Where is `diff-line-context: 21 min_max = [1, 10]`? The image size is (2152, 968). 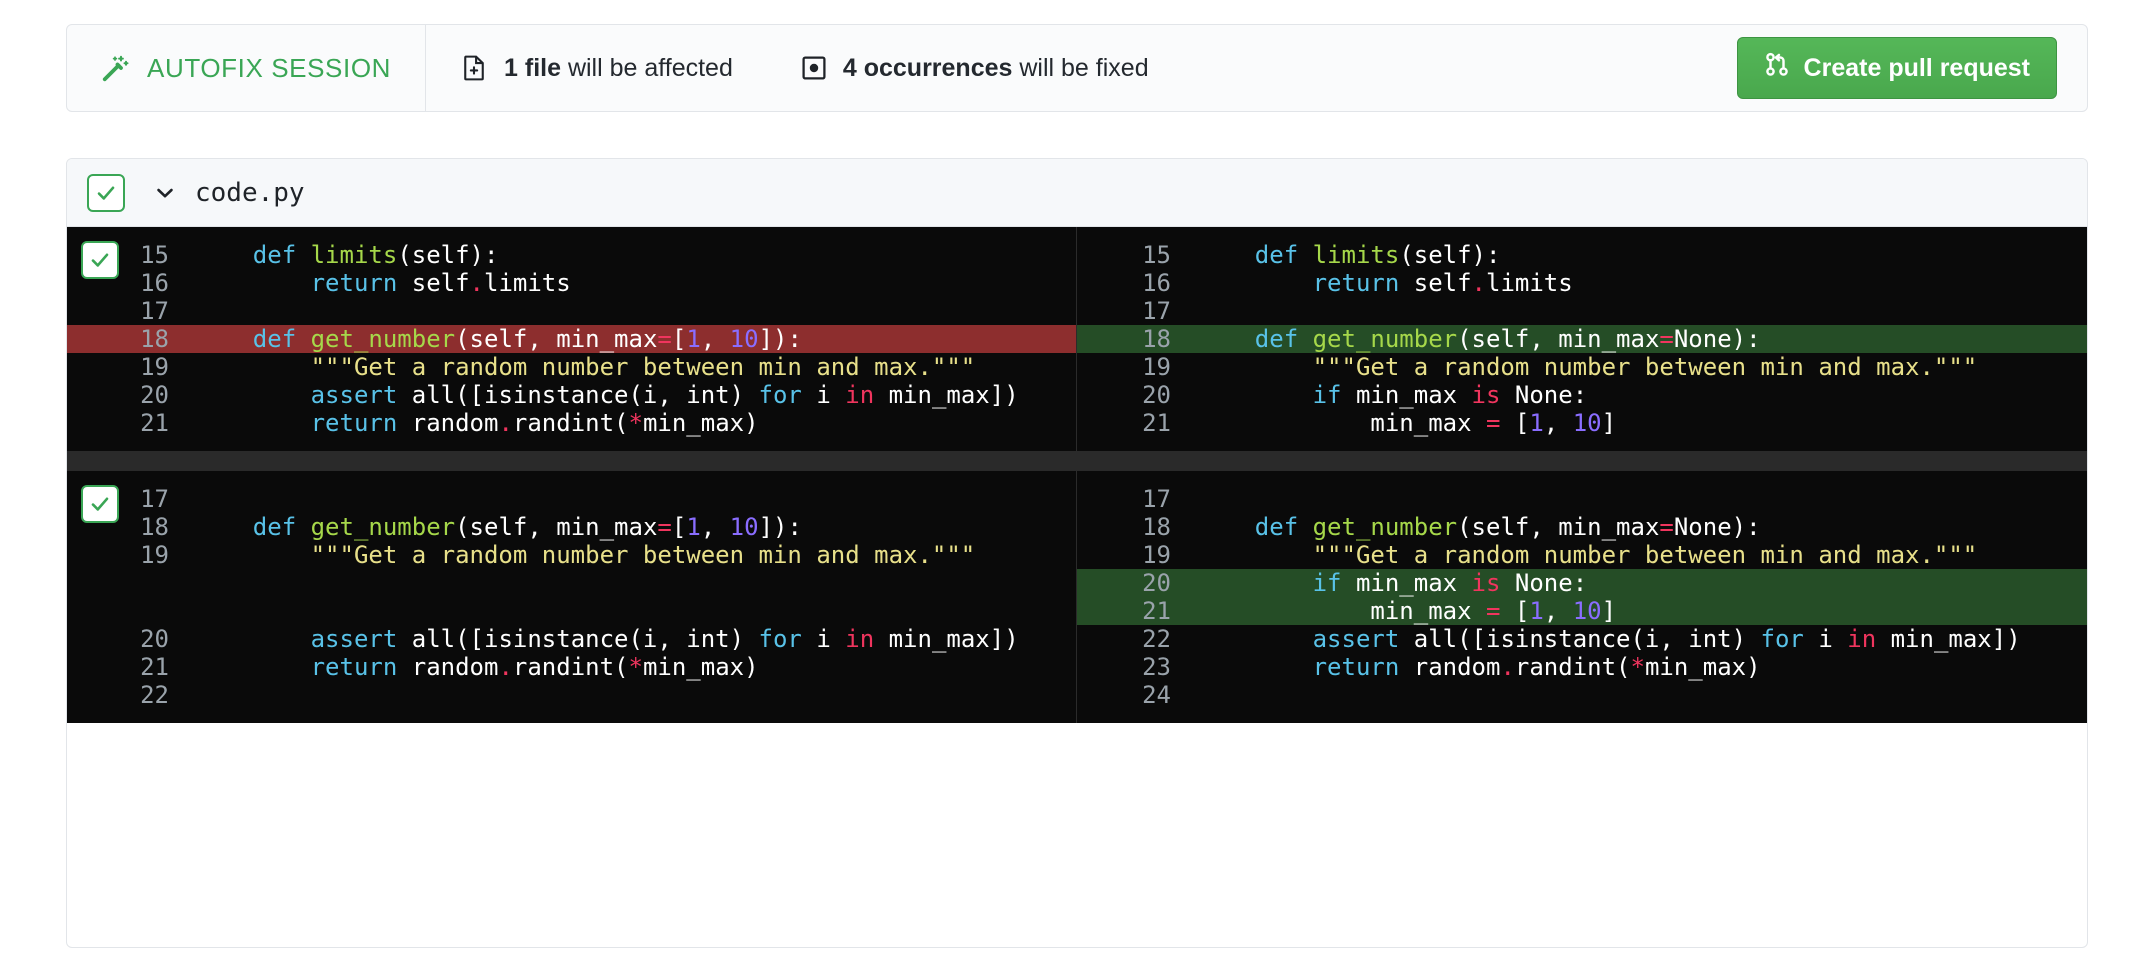
diff-line-context: 21 min_max = [1, 10] is located at coordinates (1582, 423).